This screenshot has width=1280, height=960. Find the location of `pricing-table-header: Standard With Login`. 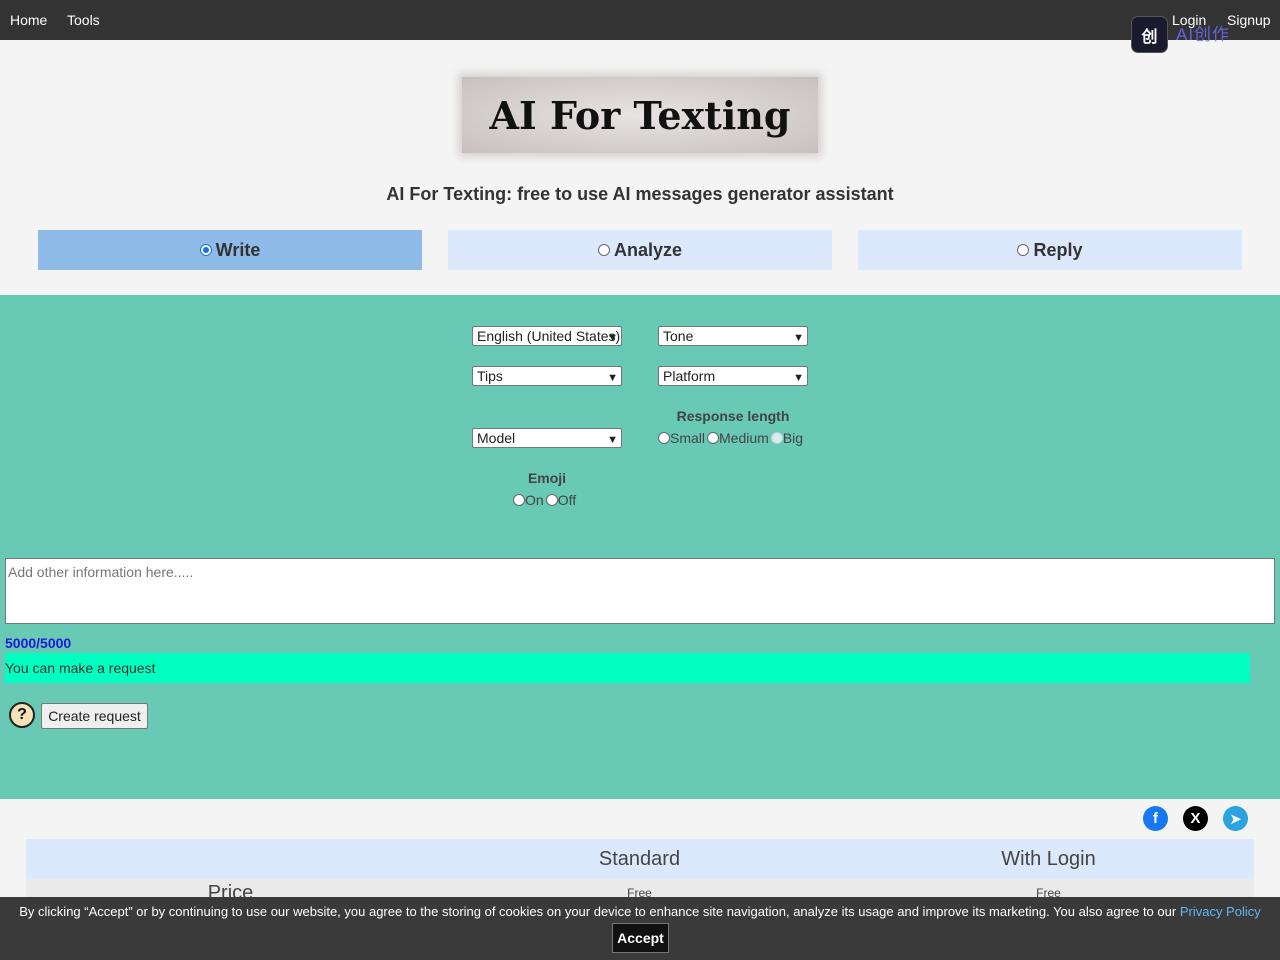

pricing-table-header: Standard With Login is located at coordinates (640, 859).